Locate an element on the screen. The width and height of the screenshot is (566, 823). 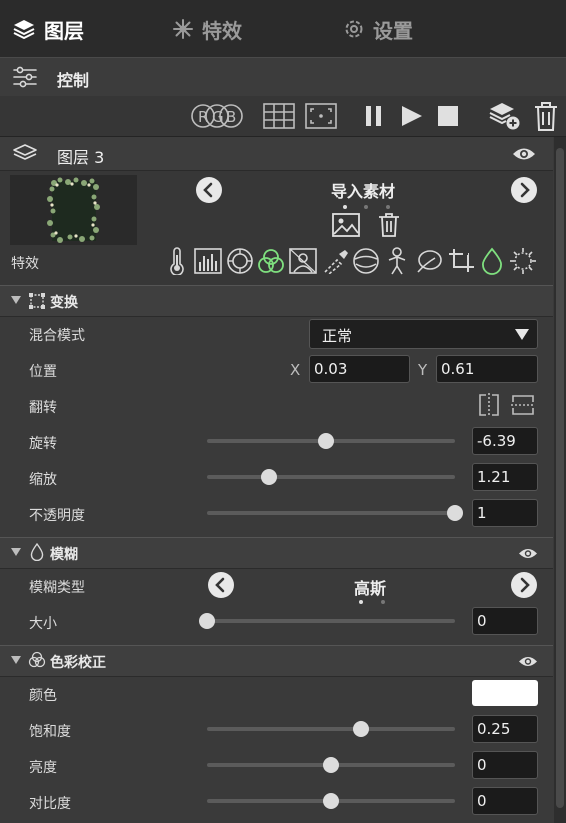
page-dot-active is located at coordinates (345, 207).